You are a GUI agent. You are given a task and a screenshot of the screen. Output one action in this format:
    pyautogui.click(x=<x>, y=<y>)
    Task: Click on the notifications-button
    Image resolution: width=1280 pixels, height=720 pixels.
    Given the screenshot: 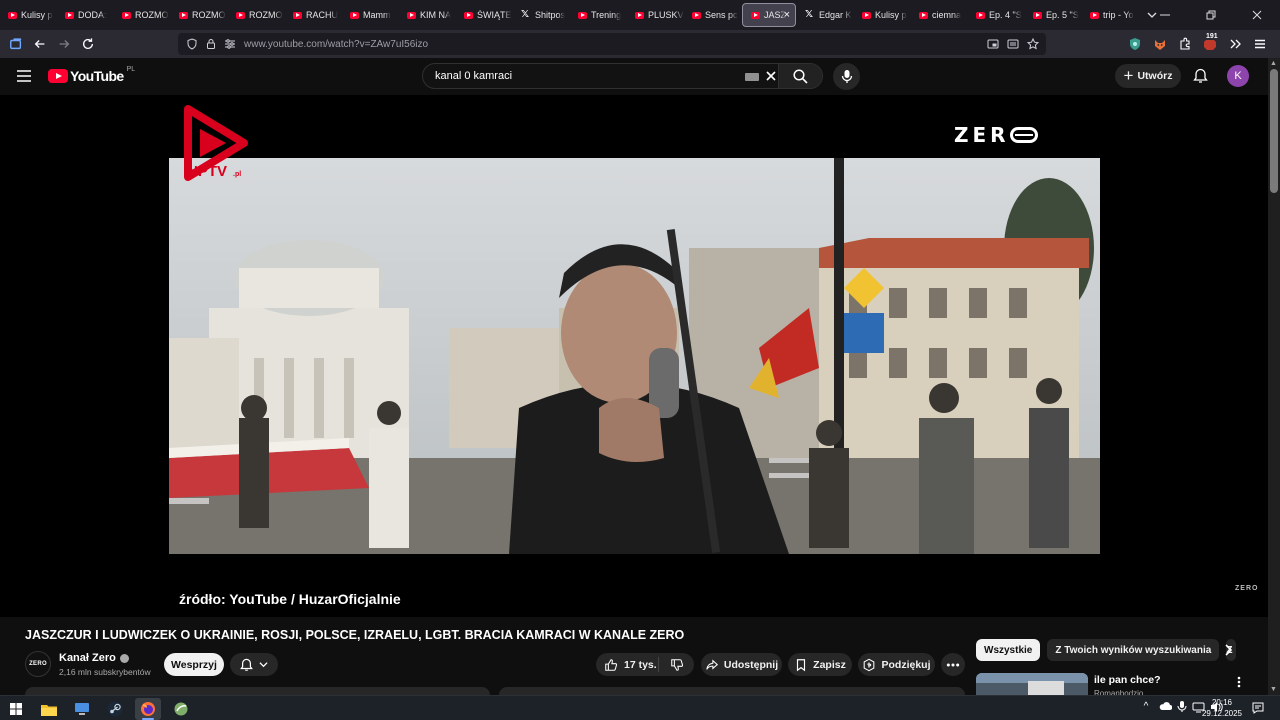 What is the action you would take?
    pyautogui.click(x=1200, y=76)
    